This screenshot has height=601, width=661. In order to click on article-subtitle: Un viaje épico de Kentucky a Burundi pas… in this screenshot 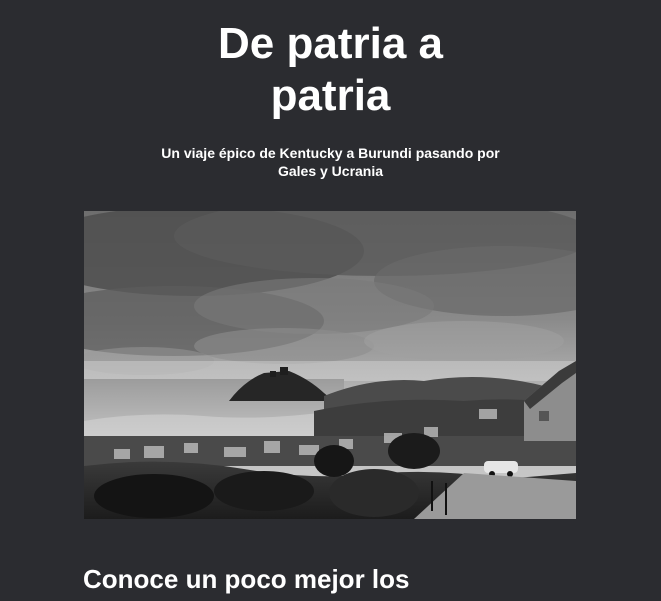, I will do `click(330, 162)`.